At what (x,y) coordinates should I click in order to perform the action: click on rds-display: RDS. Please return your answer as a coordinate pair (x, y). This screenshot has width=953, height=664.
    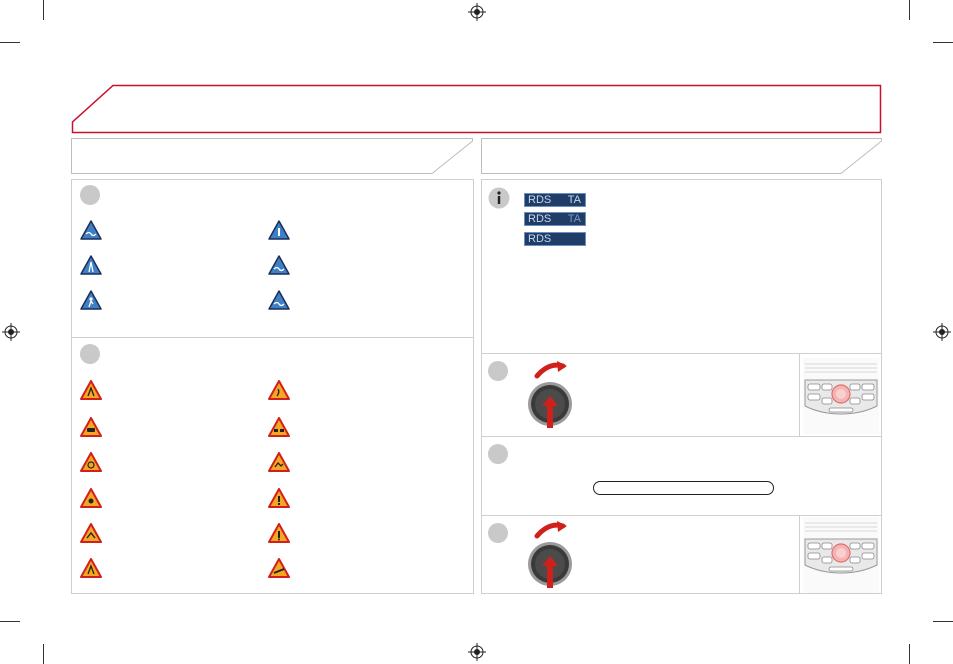
    Looking at the image, I should click on (555, 239).